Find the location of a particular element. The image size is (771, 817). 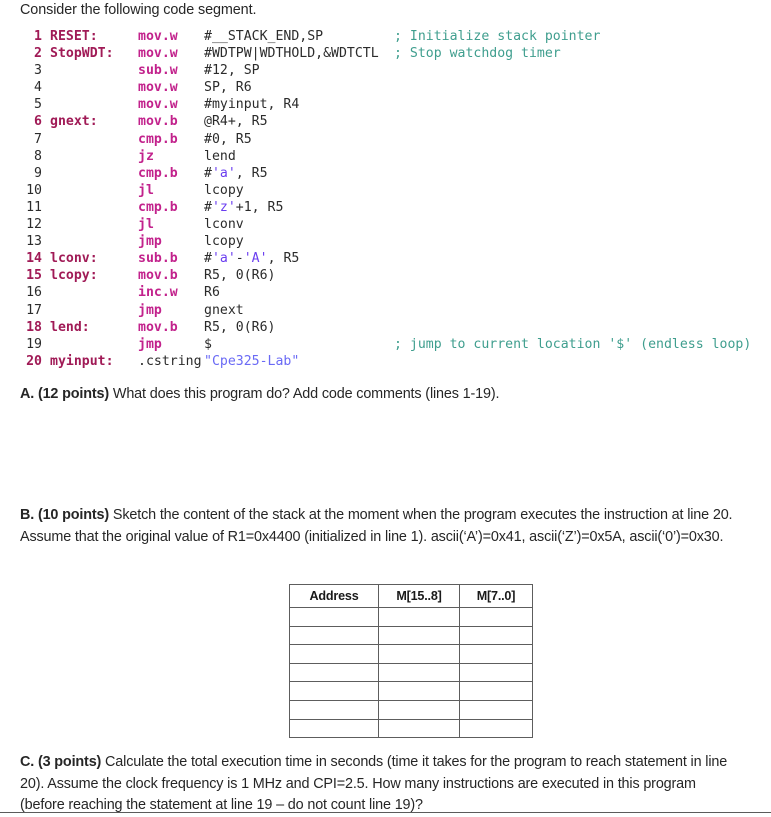

code-label: myinput: is located at coordinates (82, 361).